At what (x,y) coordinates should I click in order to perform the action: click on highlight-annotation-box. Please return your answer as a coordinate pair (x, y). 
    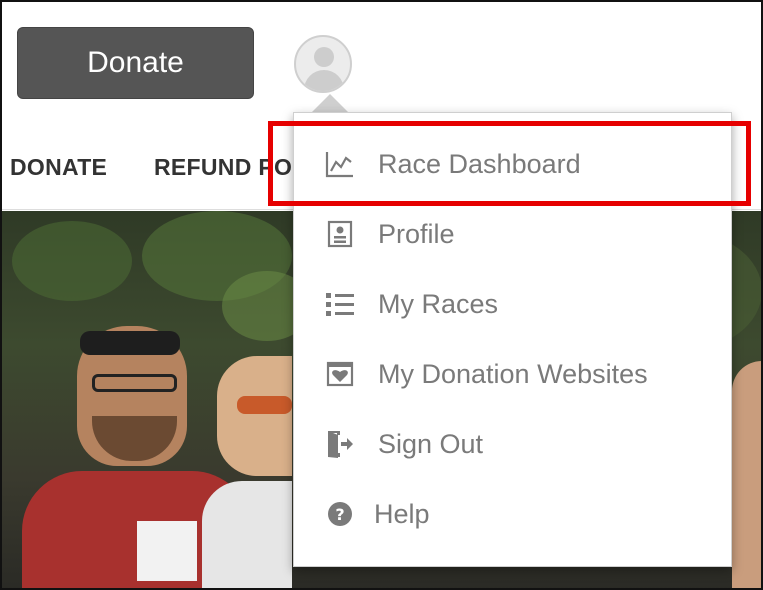
    Looking at the image, I should click on (509, 163).